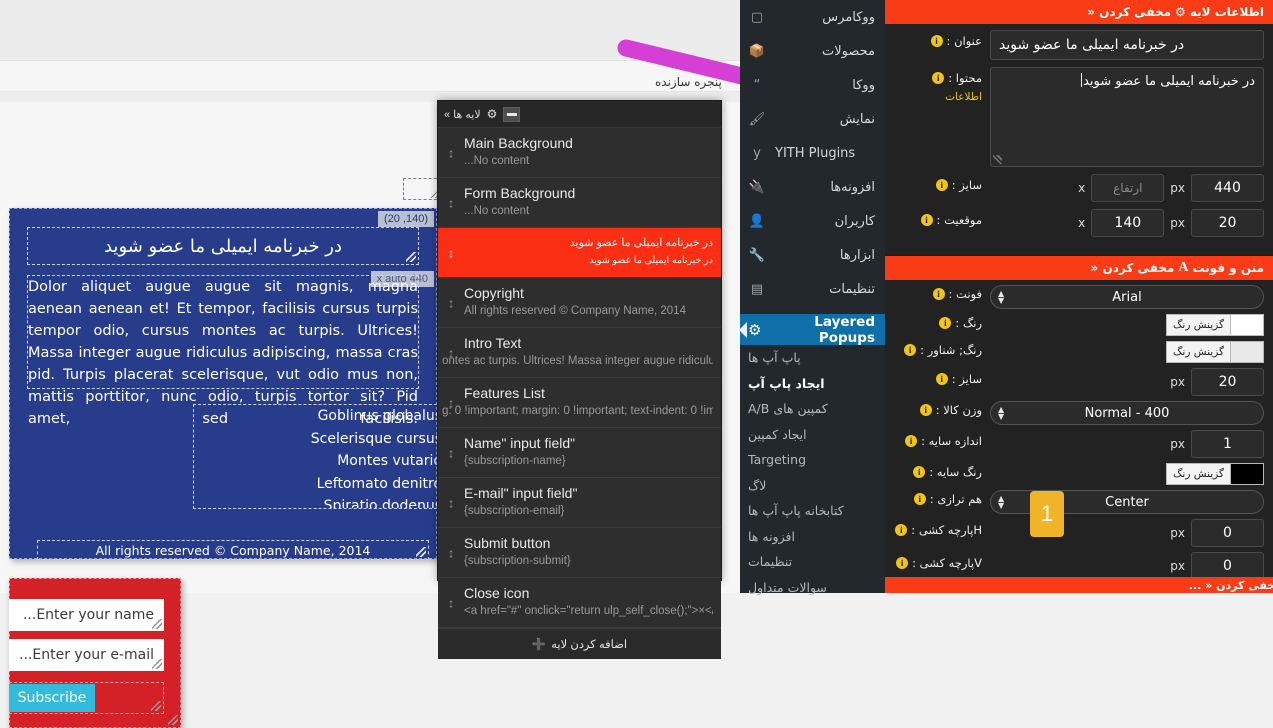 Image resolution: width=1273 pixels, height=728 pixels. I want to click on v-padding-input: 0, so click(1227, 566).